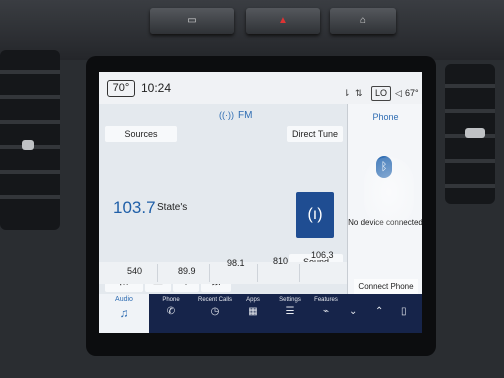 The height and width of the screenshot is (378, 504). What do you see at coordinates (404, 311) in the screenshot?
I see `phone-device-icon: ▯` at bounding box center [404, 311].